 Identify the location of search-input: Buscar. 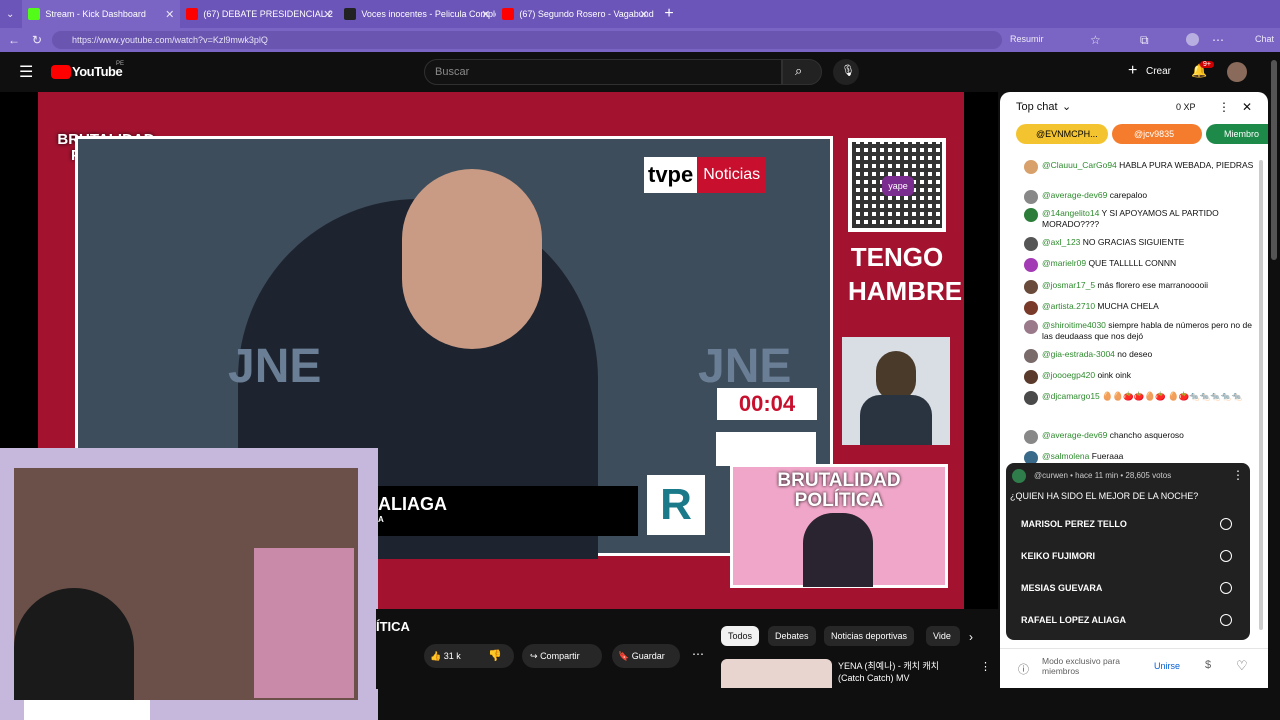
(603, 72).